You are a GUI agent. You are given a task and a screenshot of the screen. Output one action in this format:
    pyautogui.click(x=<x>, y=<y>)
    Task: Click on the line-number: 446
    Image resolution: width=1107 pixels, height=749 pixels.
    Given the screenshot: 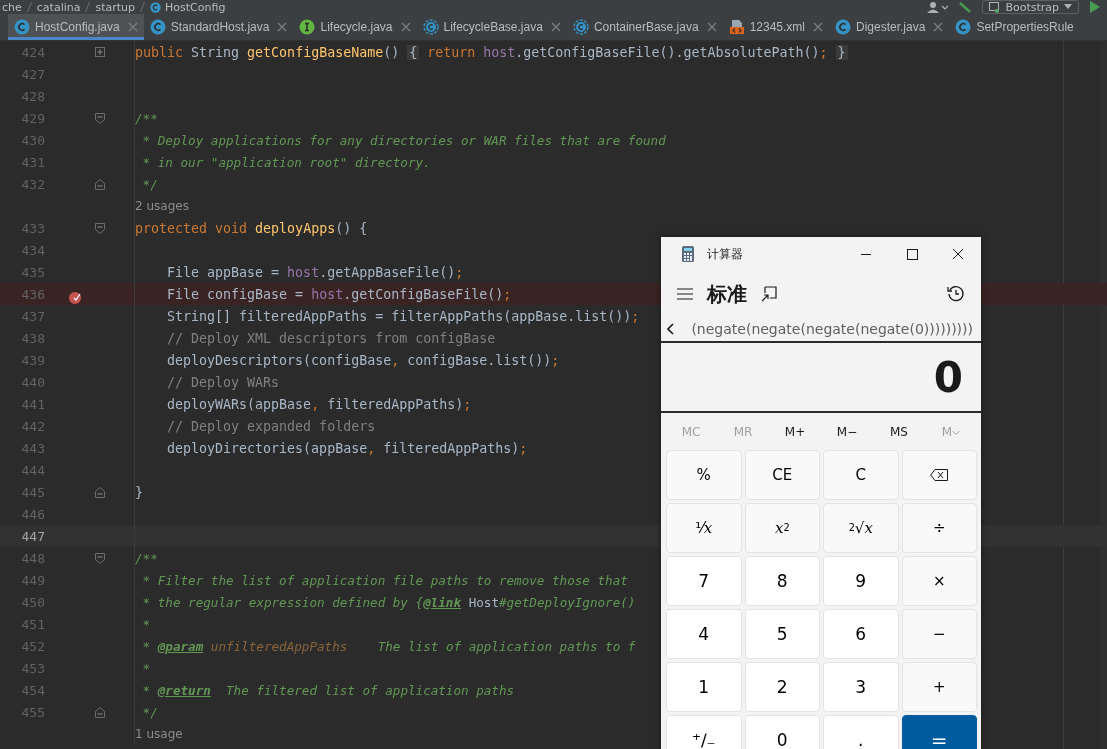 What is the action you would take?
    pyautogui.click(x=33, y=514)
    